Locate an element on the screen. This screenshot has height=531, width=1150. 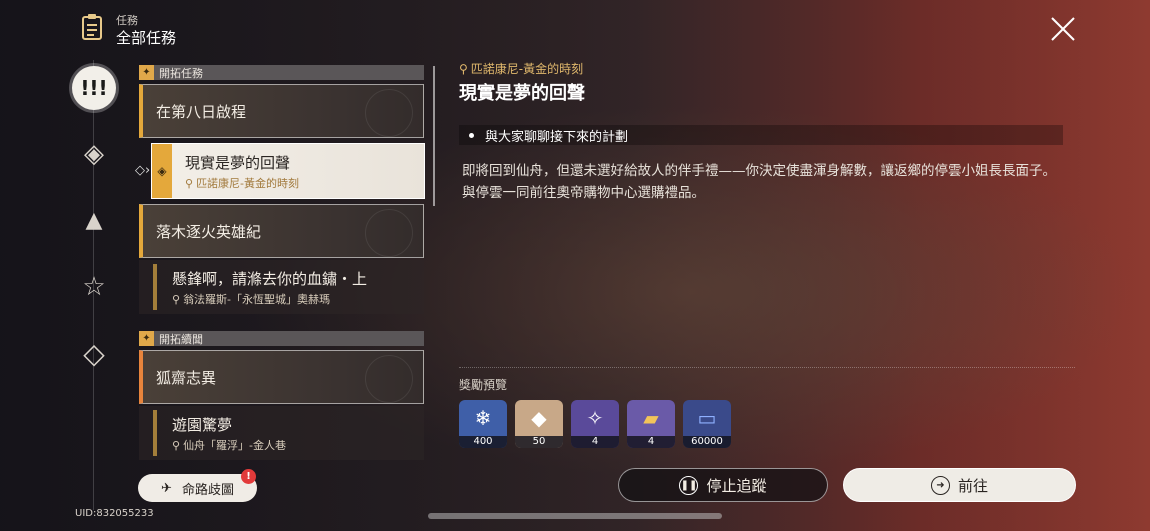
stellar-jade-icon: ◆ is located at coordinates (539, 418).